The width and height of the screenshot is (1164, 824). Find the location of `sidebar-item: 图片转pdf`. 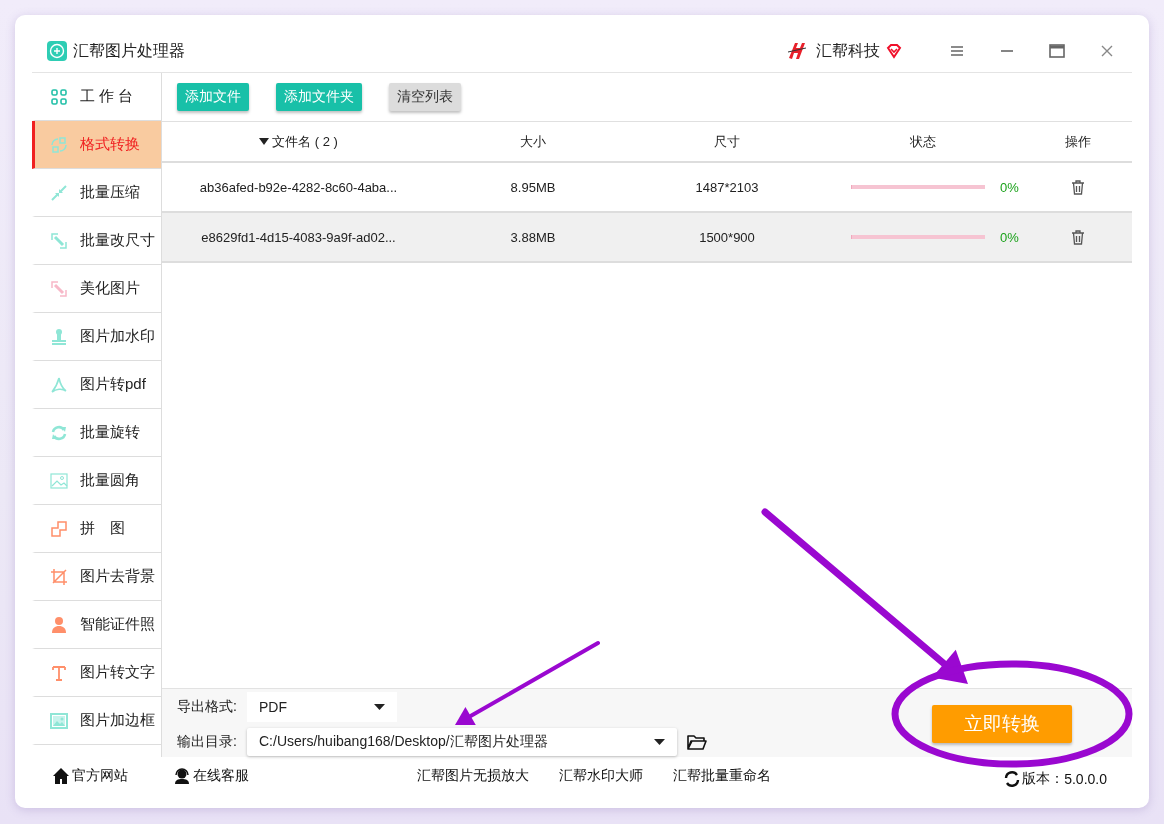

sidebar-item: 图片转pdf is located at coordinates (96, 385).